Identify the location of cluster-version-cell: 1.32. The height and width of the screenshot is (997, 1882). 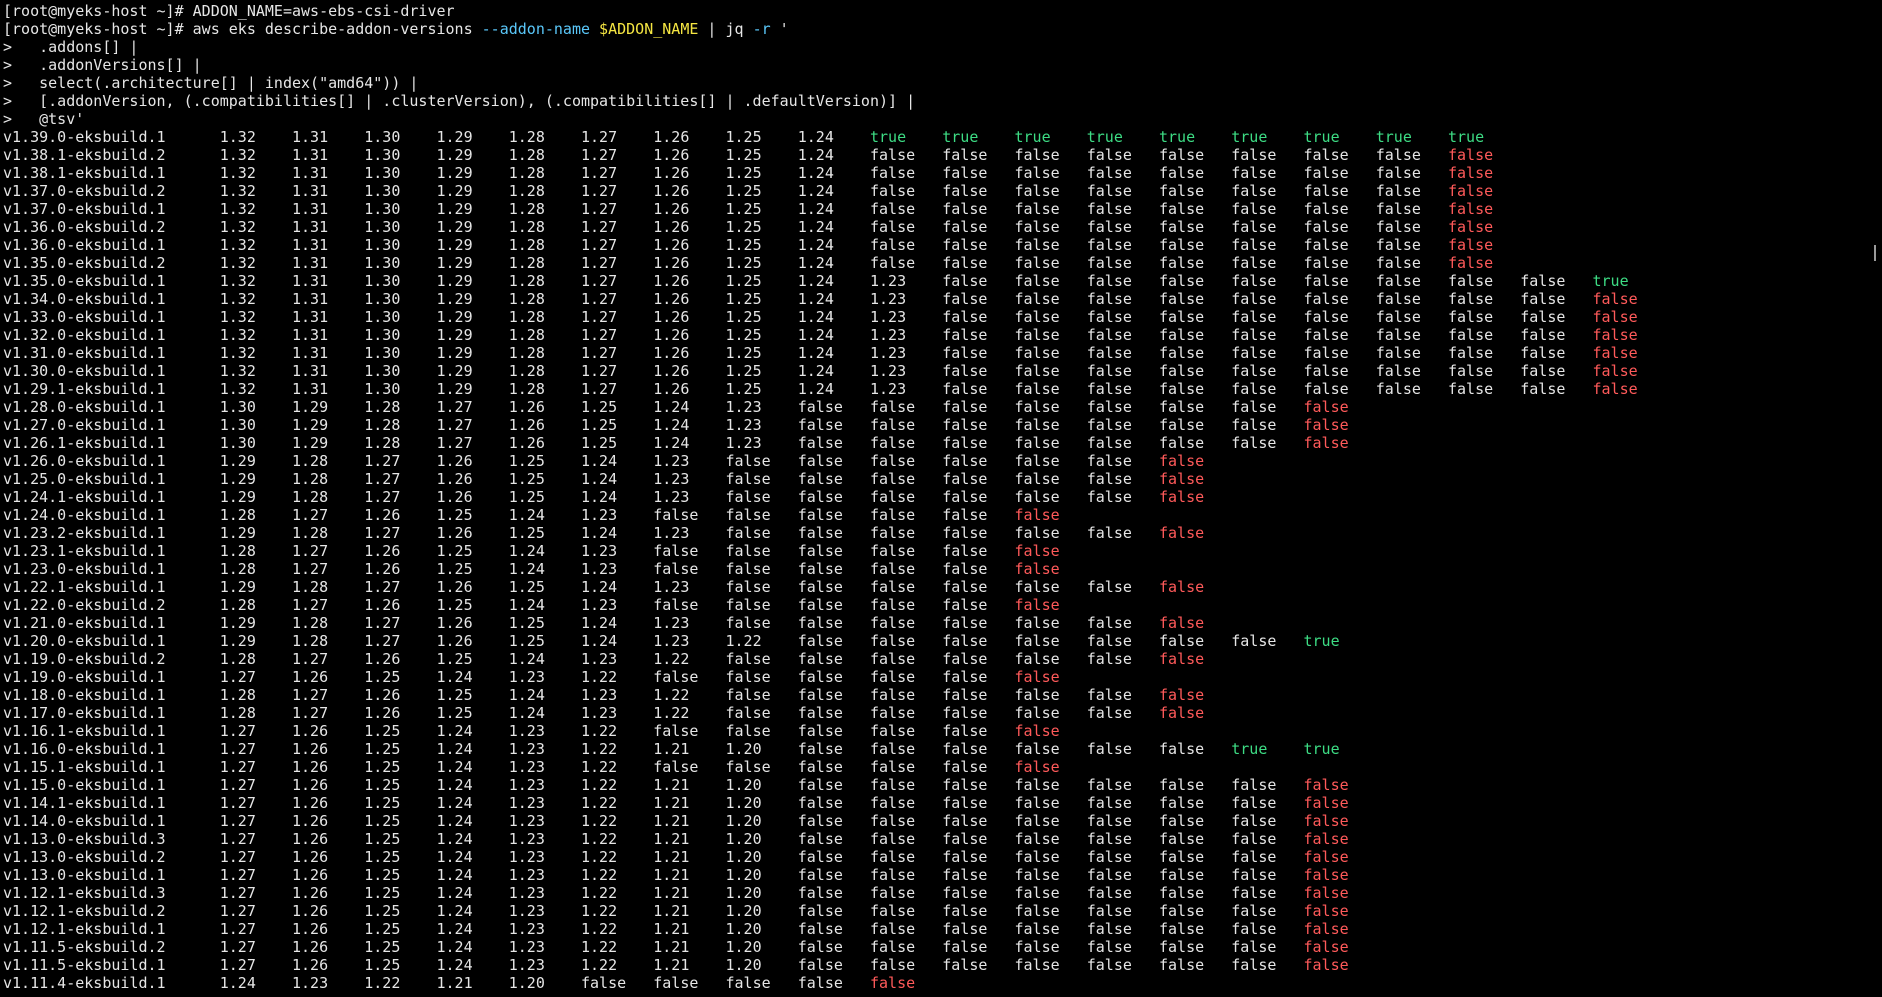
(237, 263).